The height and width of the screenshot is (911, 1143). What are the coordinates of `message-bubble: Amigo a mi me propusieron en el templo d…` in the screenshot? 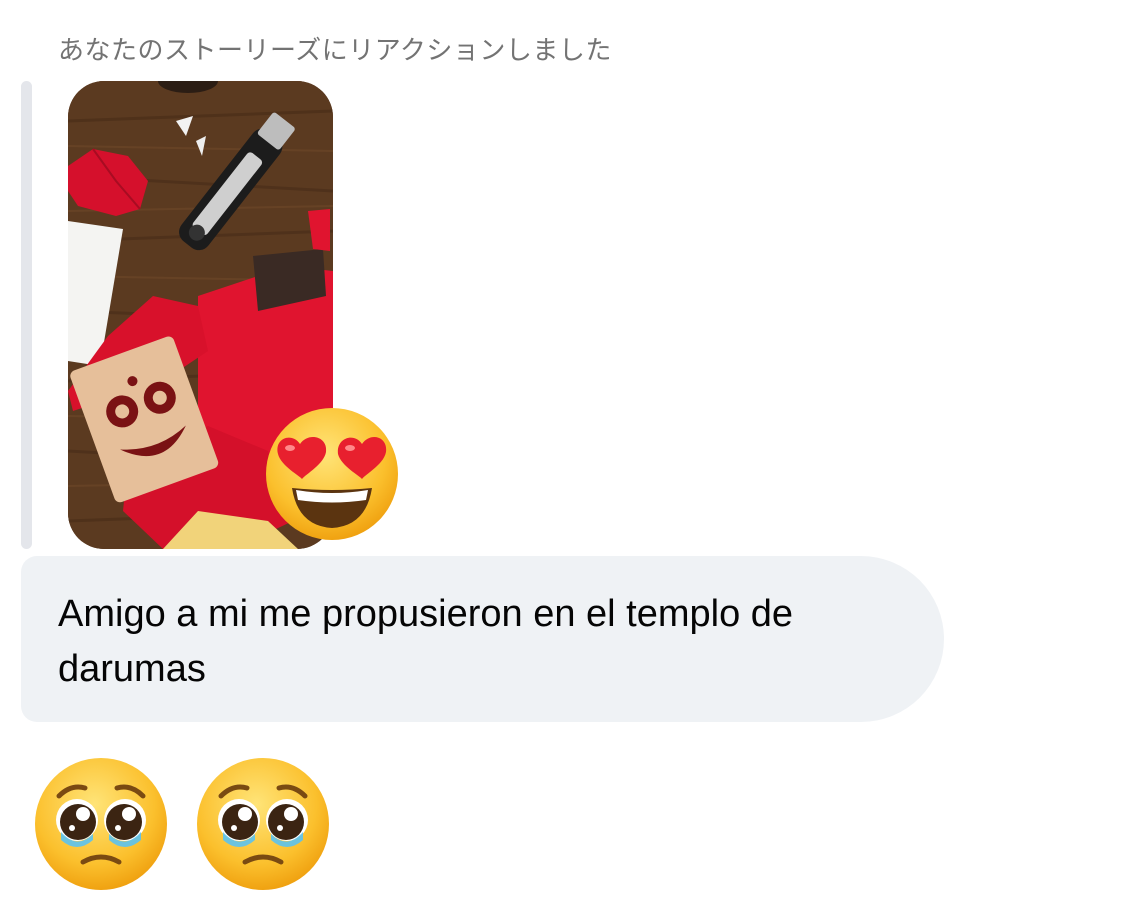 It's located at (482, 639).